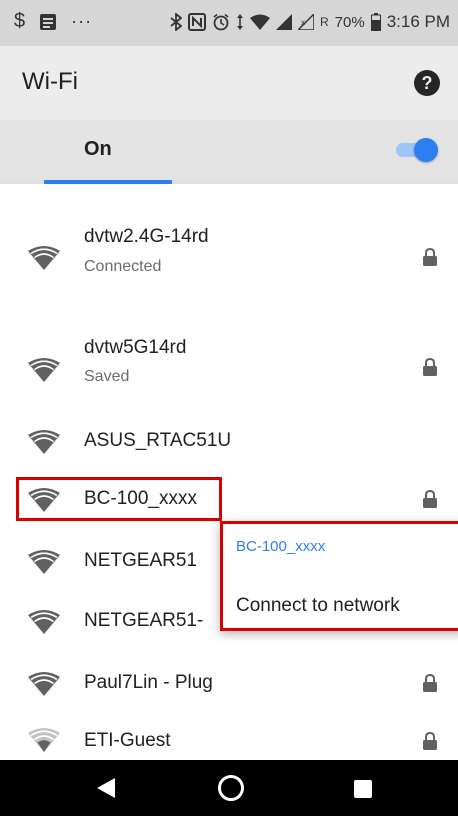 This screenshot has width=458, height=816. What do you see at coordinates (144, 620) in the screenshot?
I see `network-name: NETGEAR51-` at bounding box center [144, 620].